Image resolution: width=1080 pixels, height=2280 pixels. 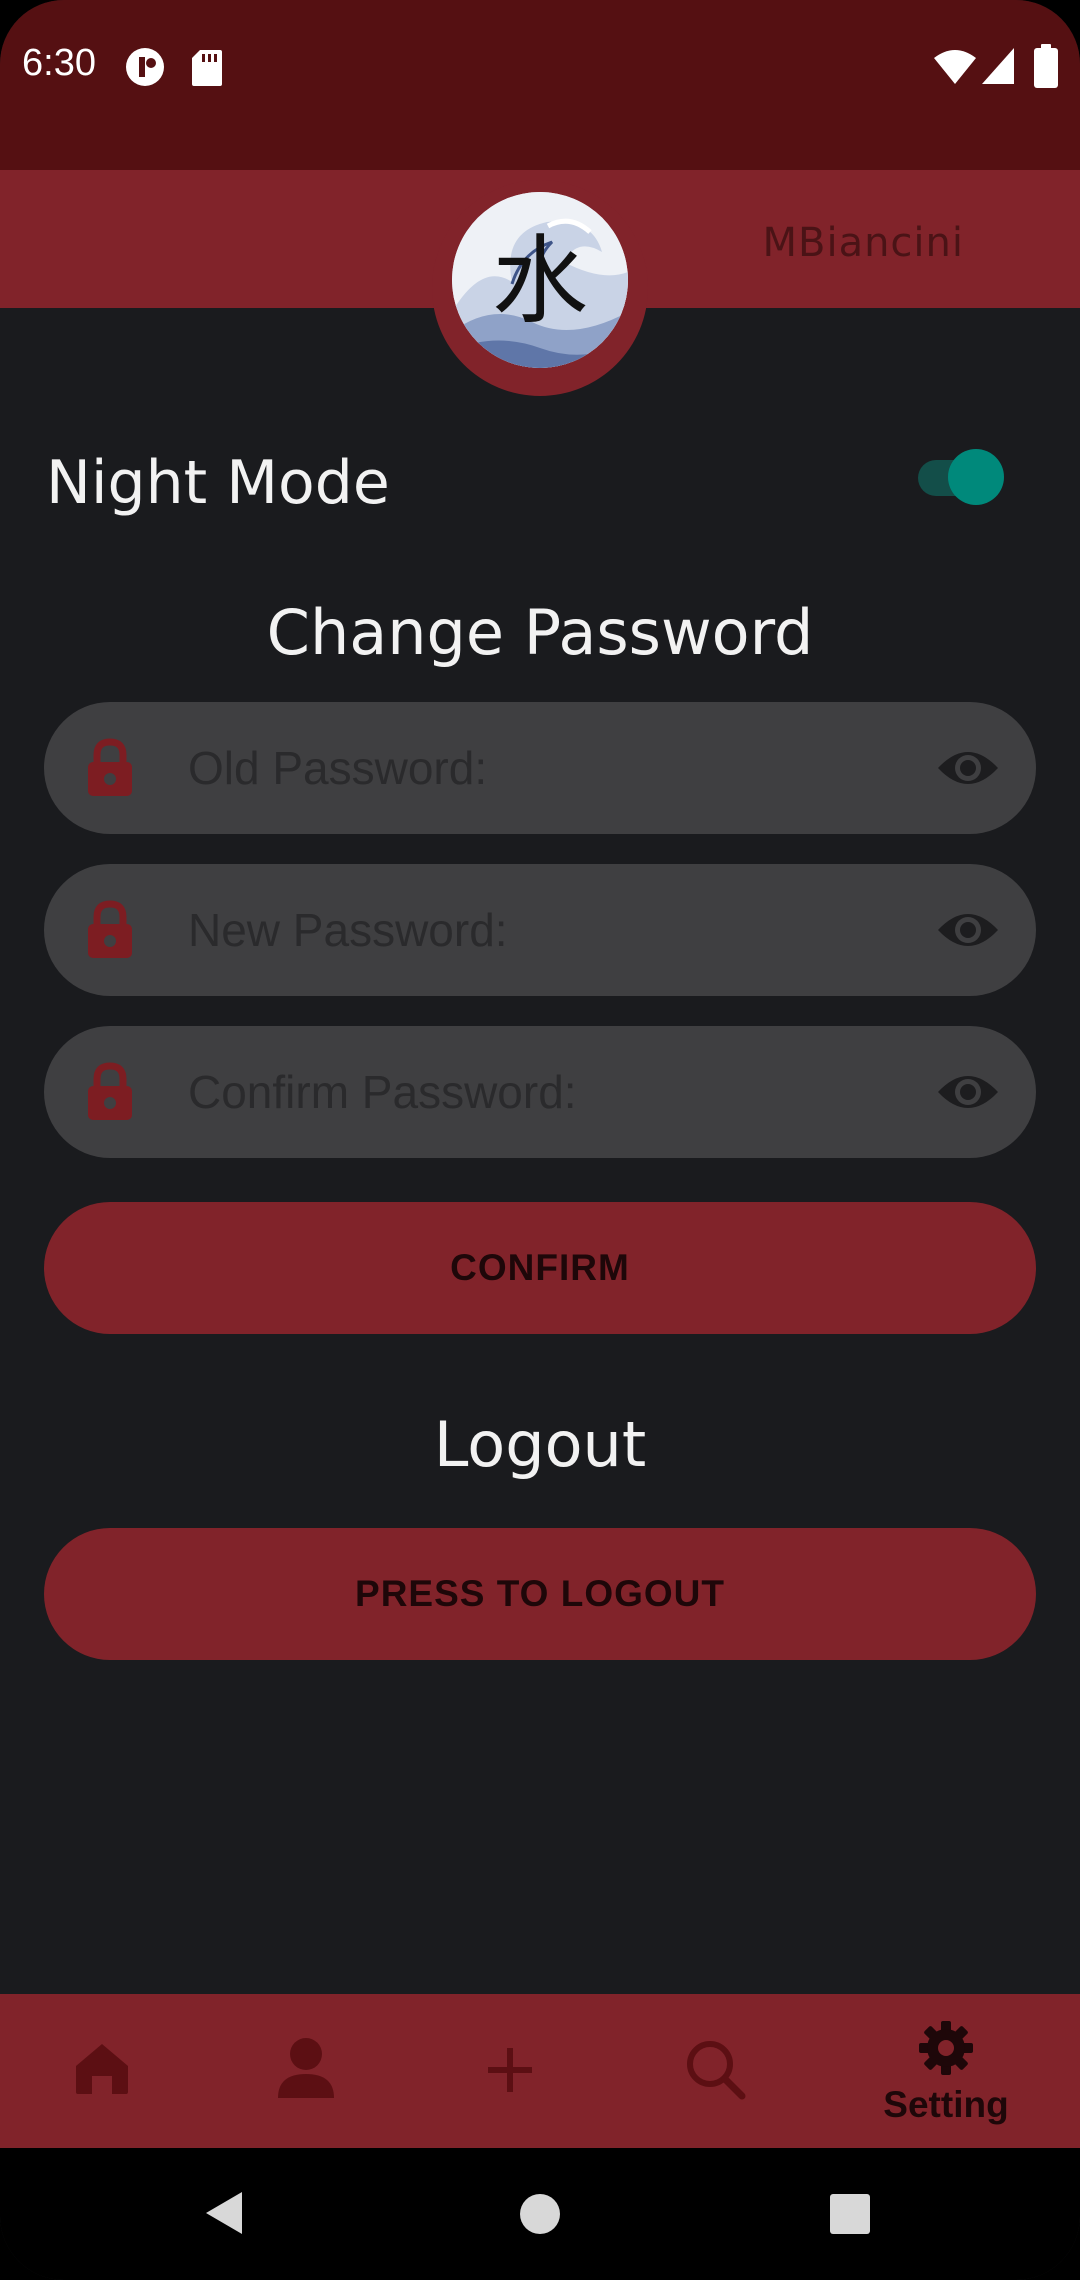 I want to click on old-password-field, so click(x=540, y=768).